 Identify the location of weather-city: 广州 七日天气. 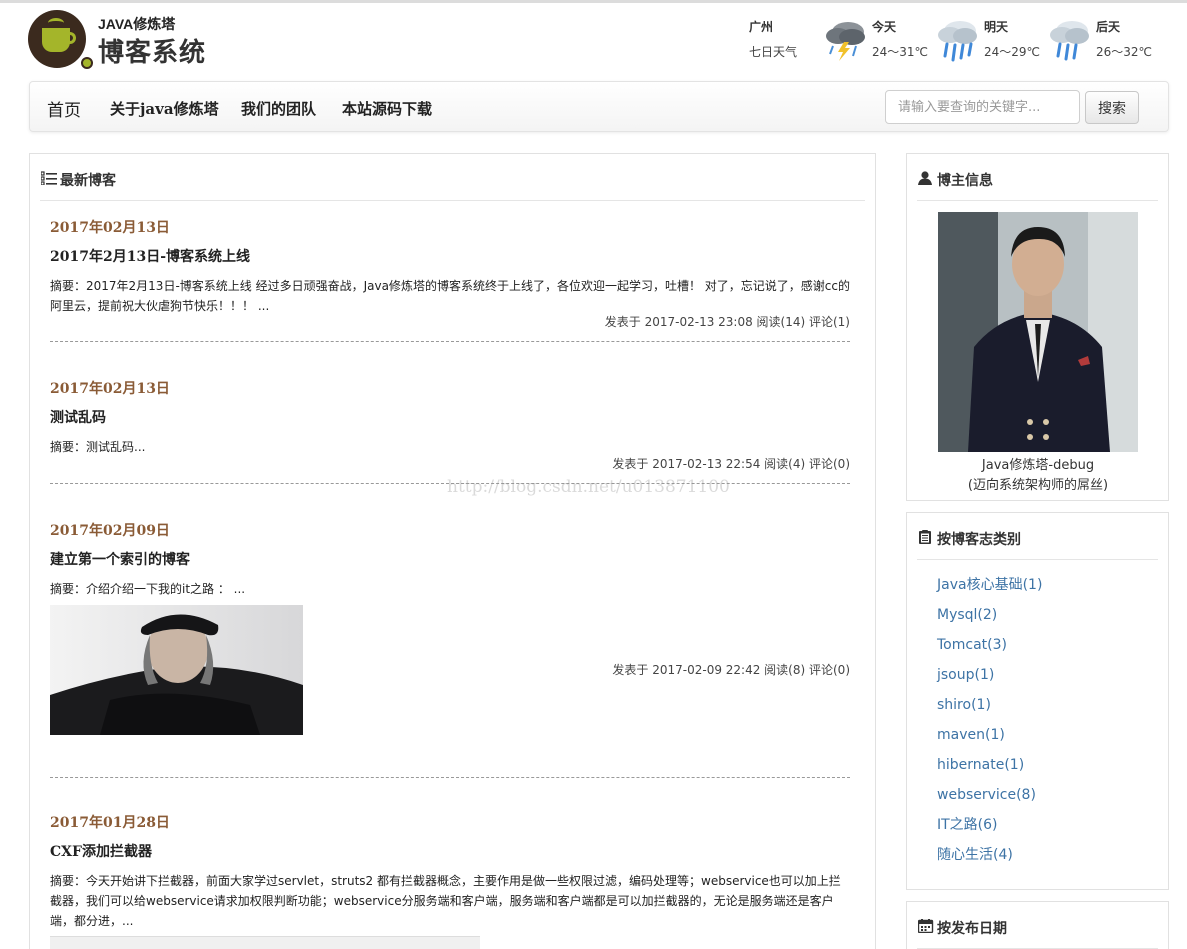
(773, 39).